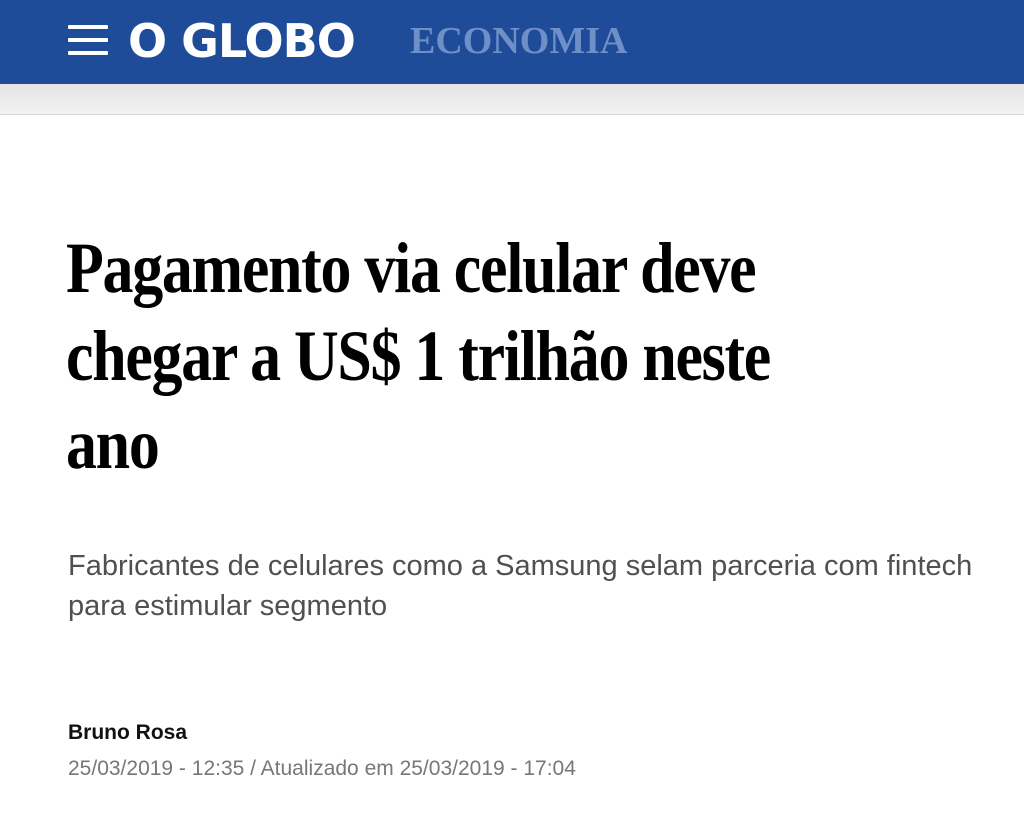 The height and width of the screenshot is (818, 1024). I want to click on header-subbar, so click(512, 99).